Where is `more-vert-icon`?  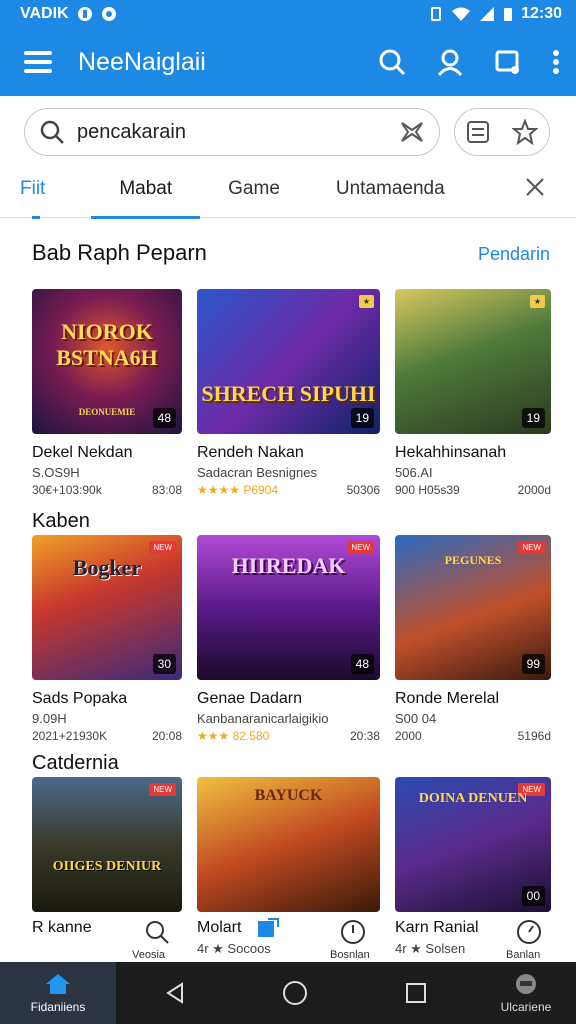
more-vert-icon is located at coordinates (556, 62).